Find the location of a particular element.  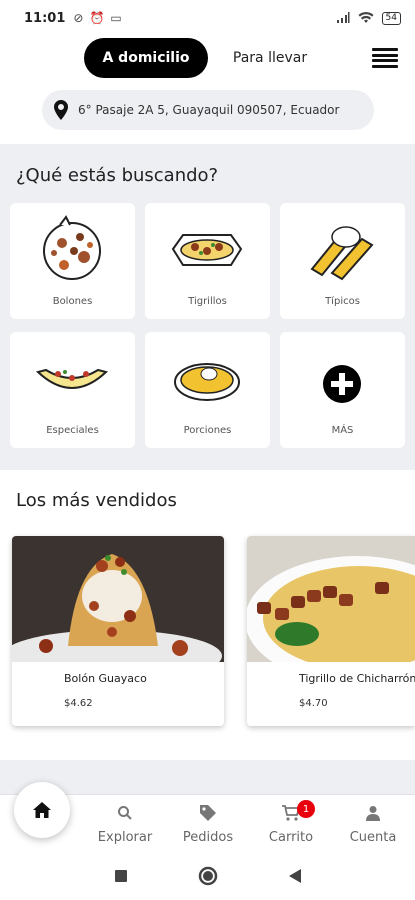

nav-carrito: Carrito 1 is located at coordinates (291, 822).